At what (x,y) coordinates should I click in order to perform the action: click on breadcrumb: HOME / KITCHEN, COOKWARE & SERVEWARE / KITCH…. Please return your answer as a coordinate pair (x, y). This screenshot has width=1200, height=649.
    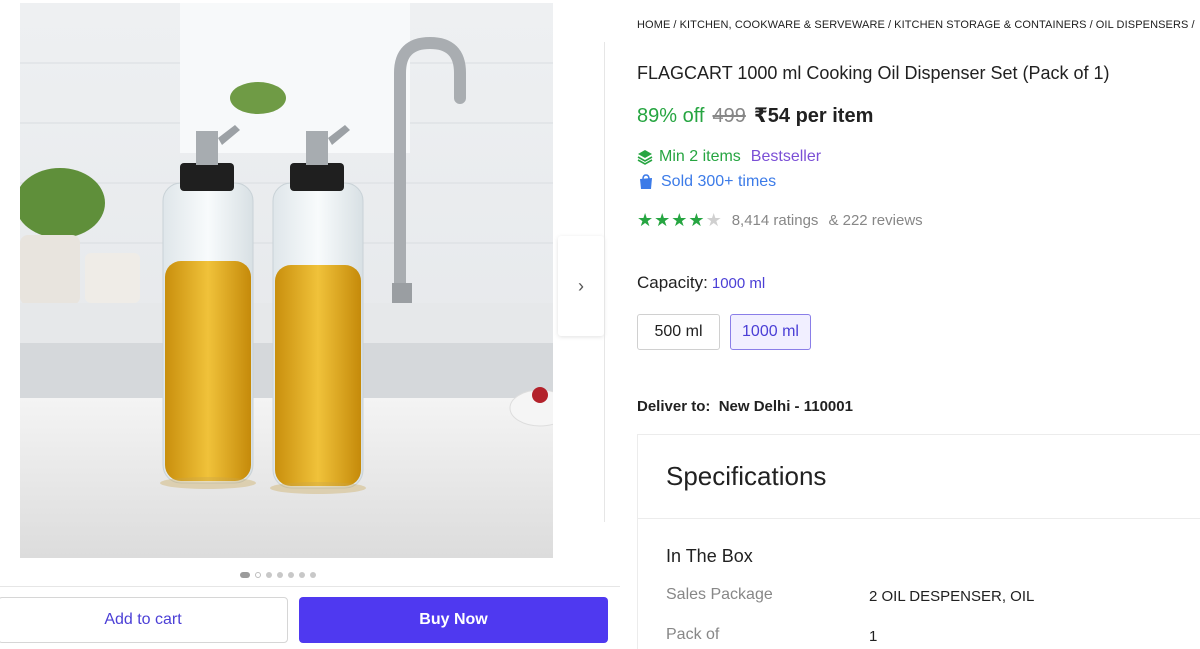
    Looking at the image, I should click on (916, 25).